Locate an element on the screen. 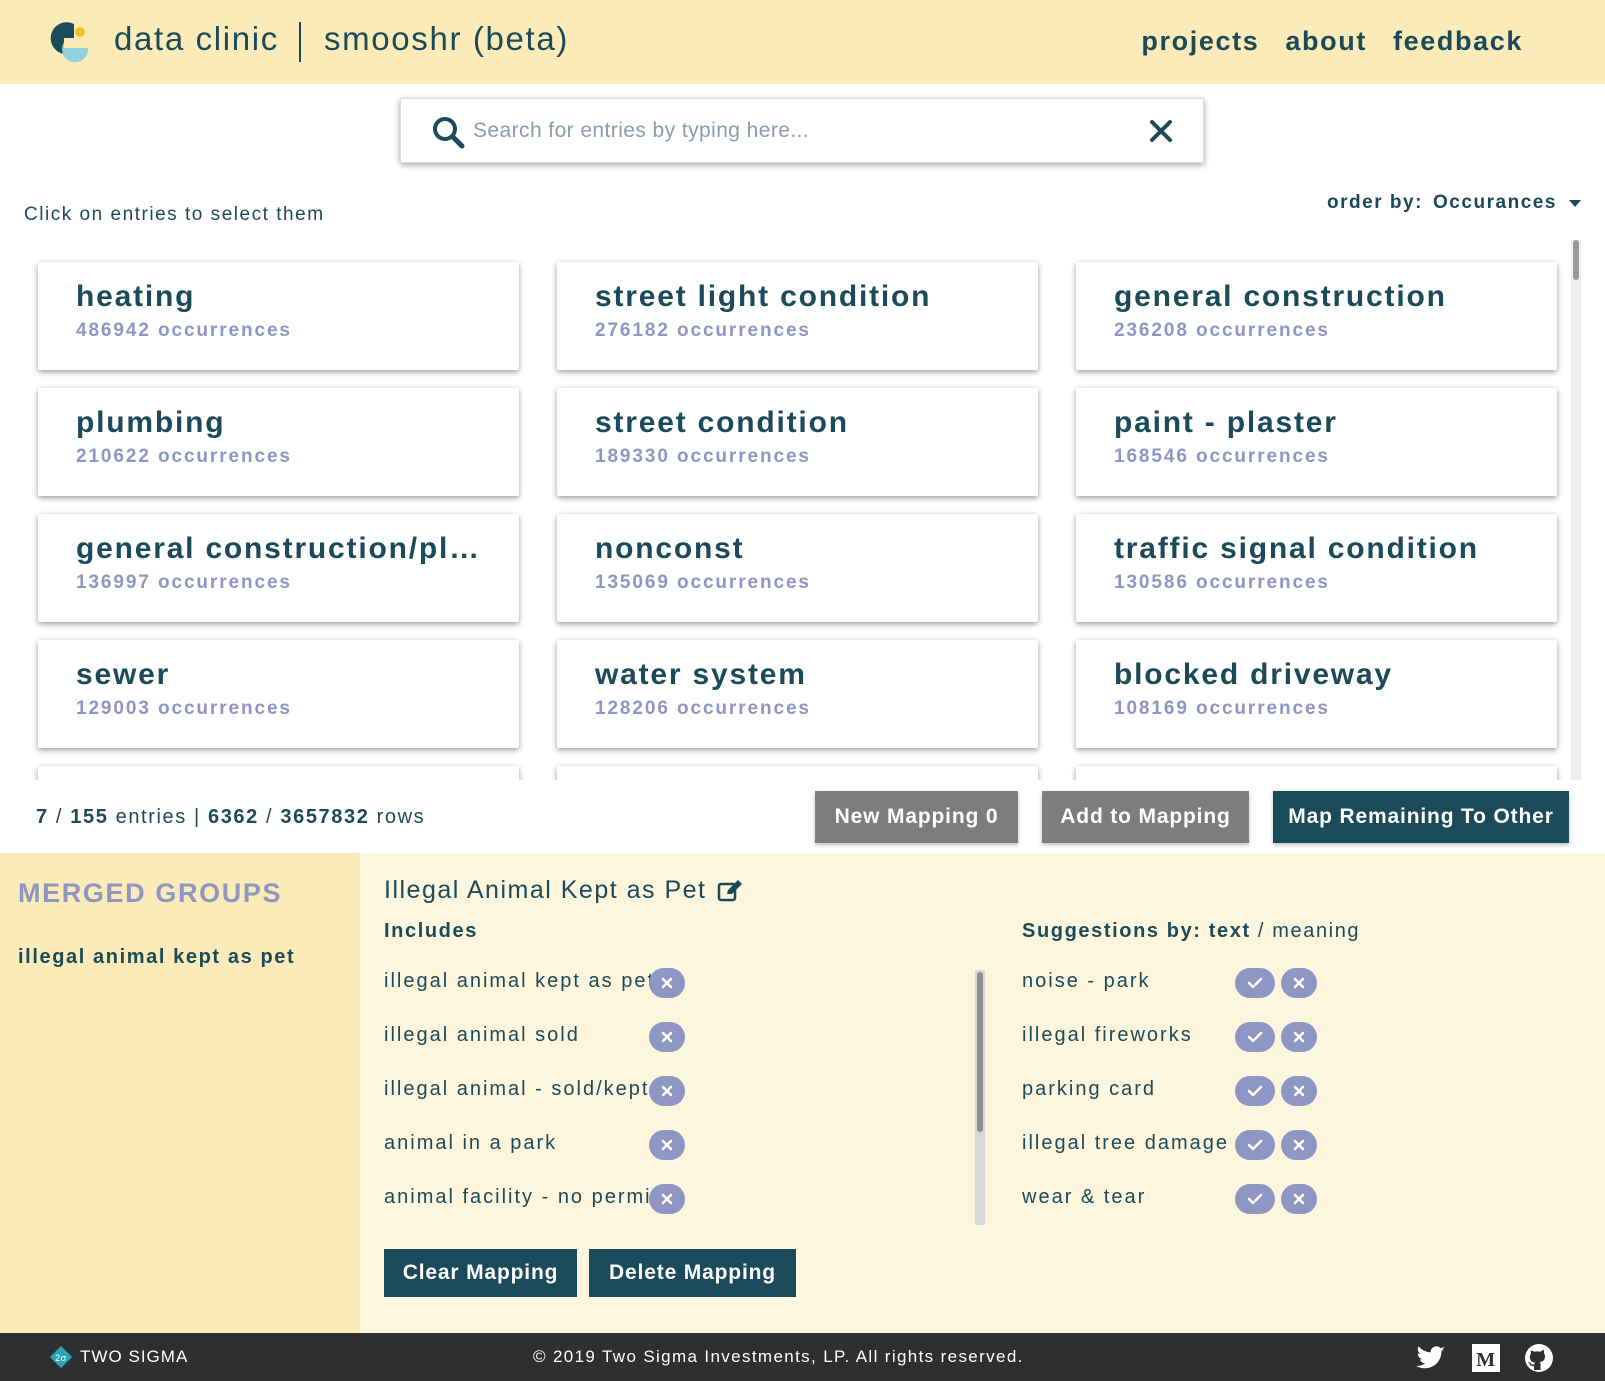 The image size is (1605, 1381). entry-card: paint - plaster 168546 occurrences is located at coordinates (1316, 442).